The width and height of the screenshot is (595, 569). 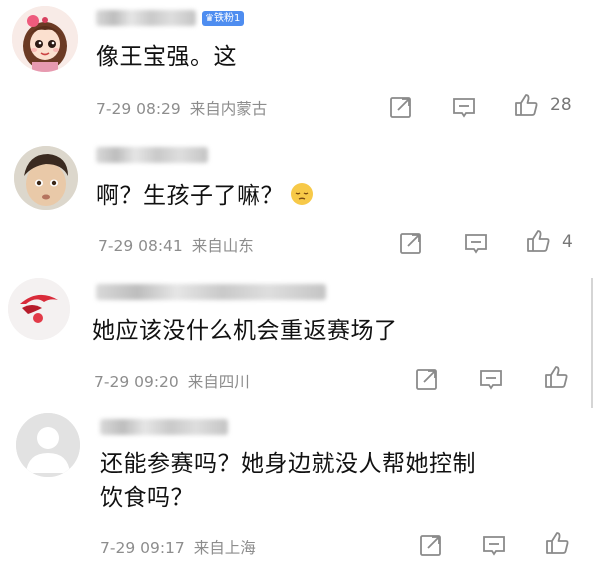 I want to click on cartoon-girl-avatar-icon, so click(x=45, y=39).